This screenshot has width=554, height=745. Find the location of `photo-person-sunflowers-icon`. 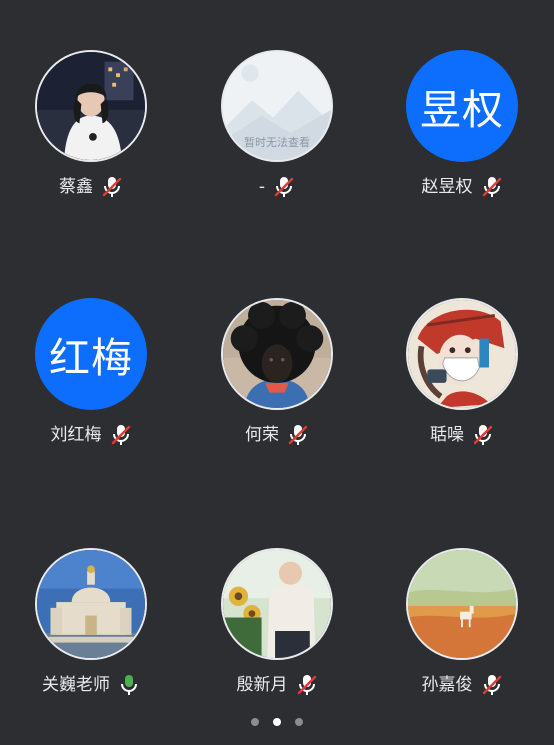

photo-person-sunflowers-icon is located at coordinates (277, 604).